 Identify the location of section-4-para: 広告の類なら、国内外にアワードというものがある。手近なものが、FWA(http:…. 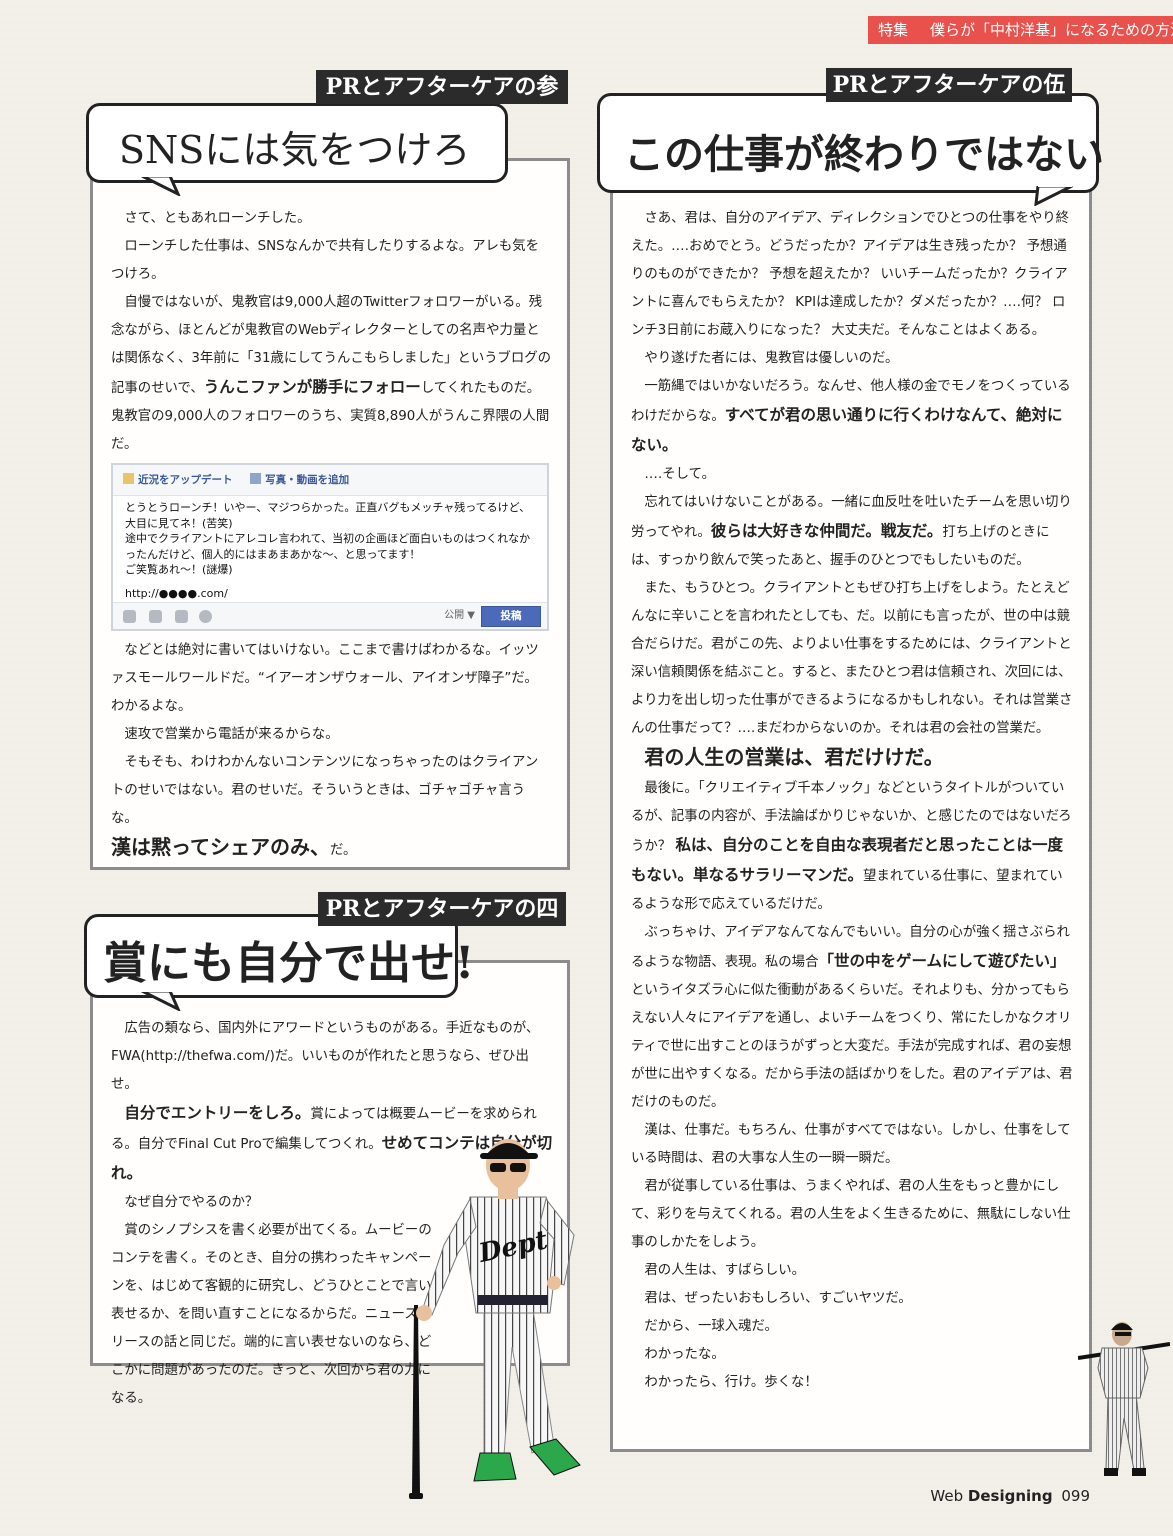
(325, 1056).